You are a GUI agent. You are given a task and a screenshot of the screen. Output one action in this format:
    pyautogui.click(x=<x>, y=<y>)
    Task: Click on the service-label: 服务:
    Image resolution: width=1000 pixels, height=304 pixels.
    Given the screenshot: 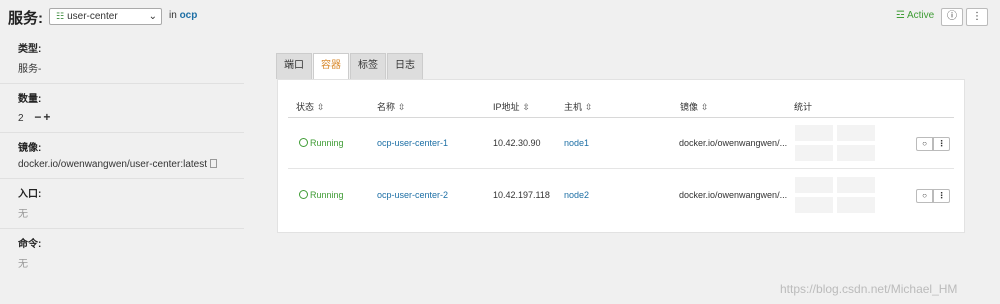 What is the action you would take?
    pyautogui.click(x=25, y=18)
    